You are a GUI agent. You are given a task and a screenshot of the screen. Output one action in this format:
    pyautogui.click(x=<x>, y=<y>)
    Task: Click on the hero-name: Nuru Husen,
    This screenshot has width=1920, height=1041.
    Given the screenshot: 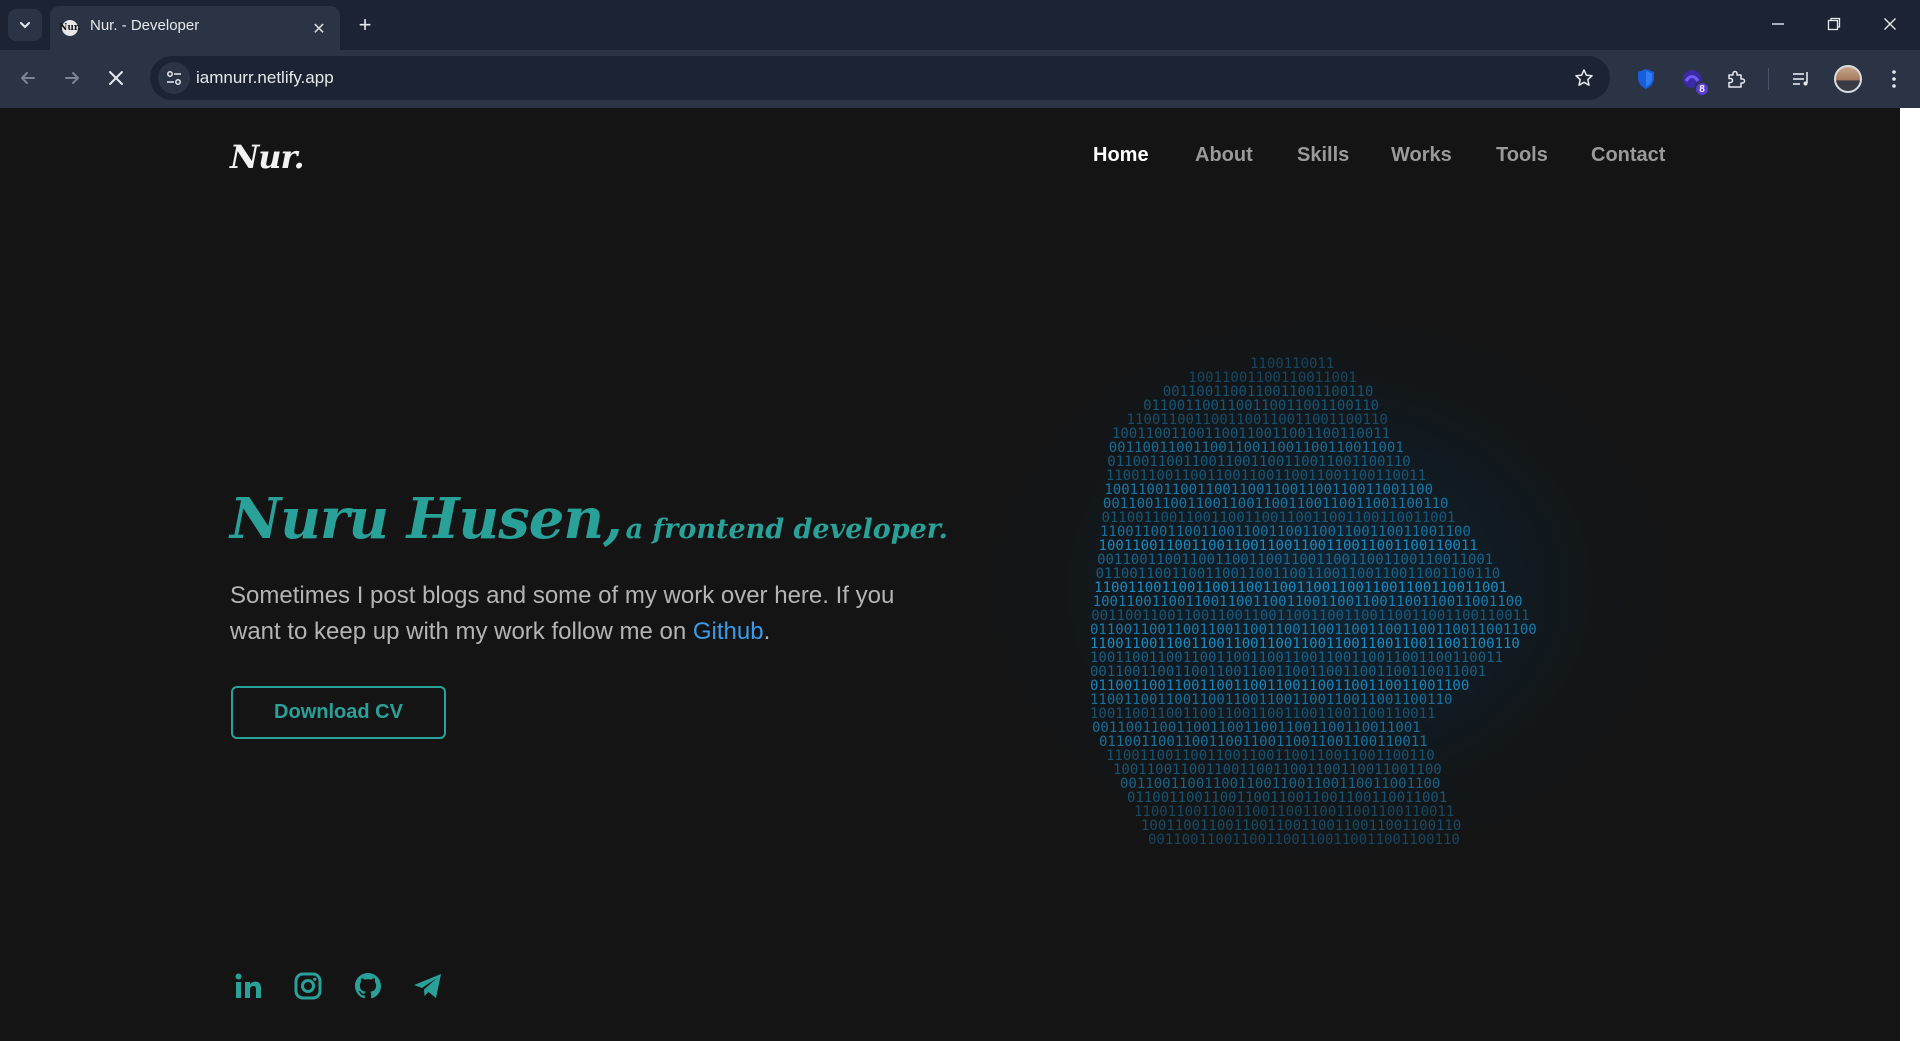 What is the action you would take?
    pyautogui.click(x=426, y=519)
    